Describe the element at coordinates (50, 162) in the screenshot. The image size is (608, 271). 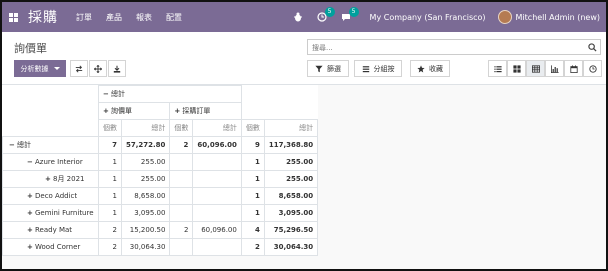
I see `row-header: − Azure Interior` at that location.